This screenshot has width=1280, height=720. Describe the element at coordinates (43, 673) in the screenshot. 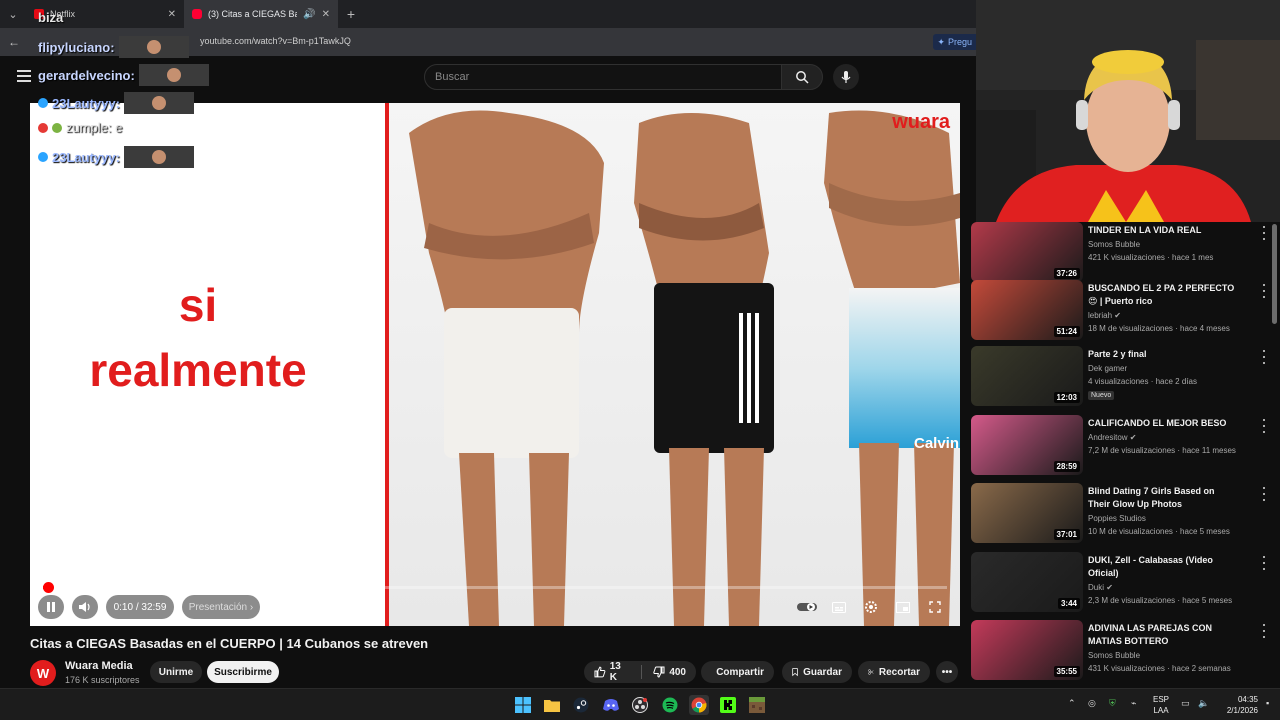

I see `channel-avatar: W` at that location.